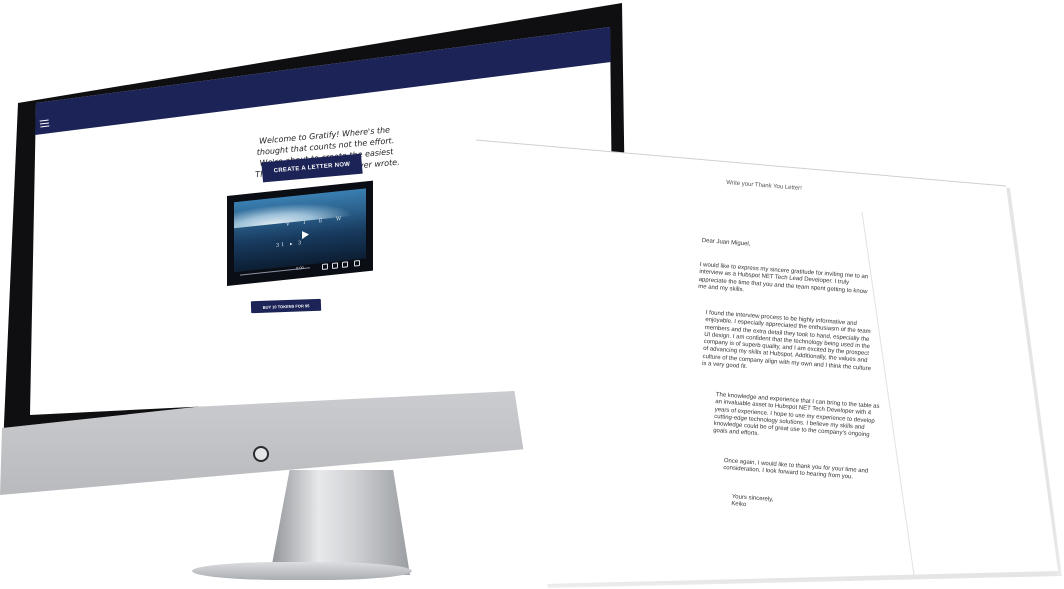 This screenshot has height=589, width=1064. I want to click on salutation: Dear Juan Miguel,, so click(726, 243).